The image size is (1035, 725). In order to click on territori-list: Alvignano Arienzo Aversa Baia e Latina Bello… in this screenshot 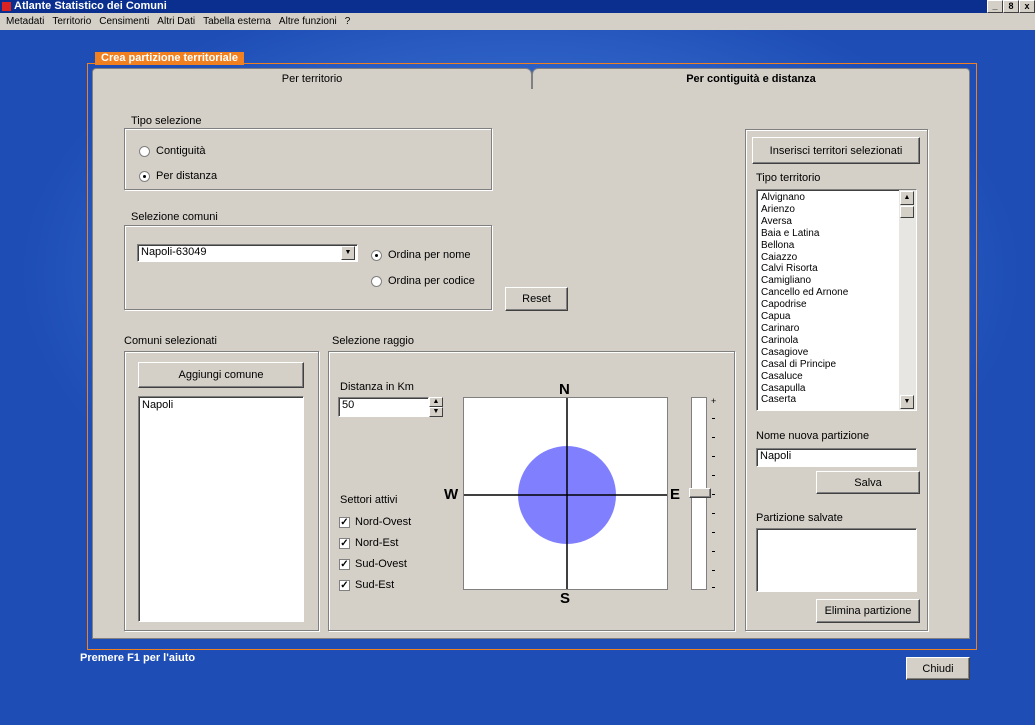, I will do `click(836, 300)`.